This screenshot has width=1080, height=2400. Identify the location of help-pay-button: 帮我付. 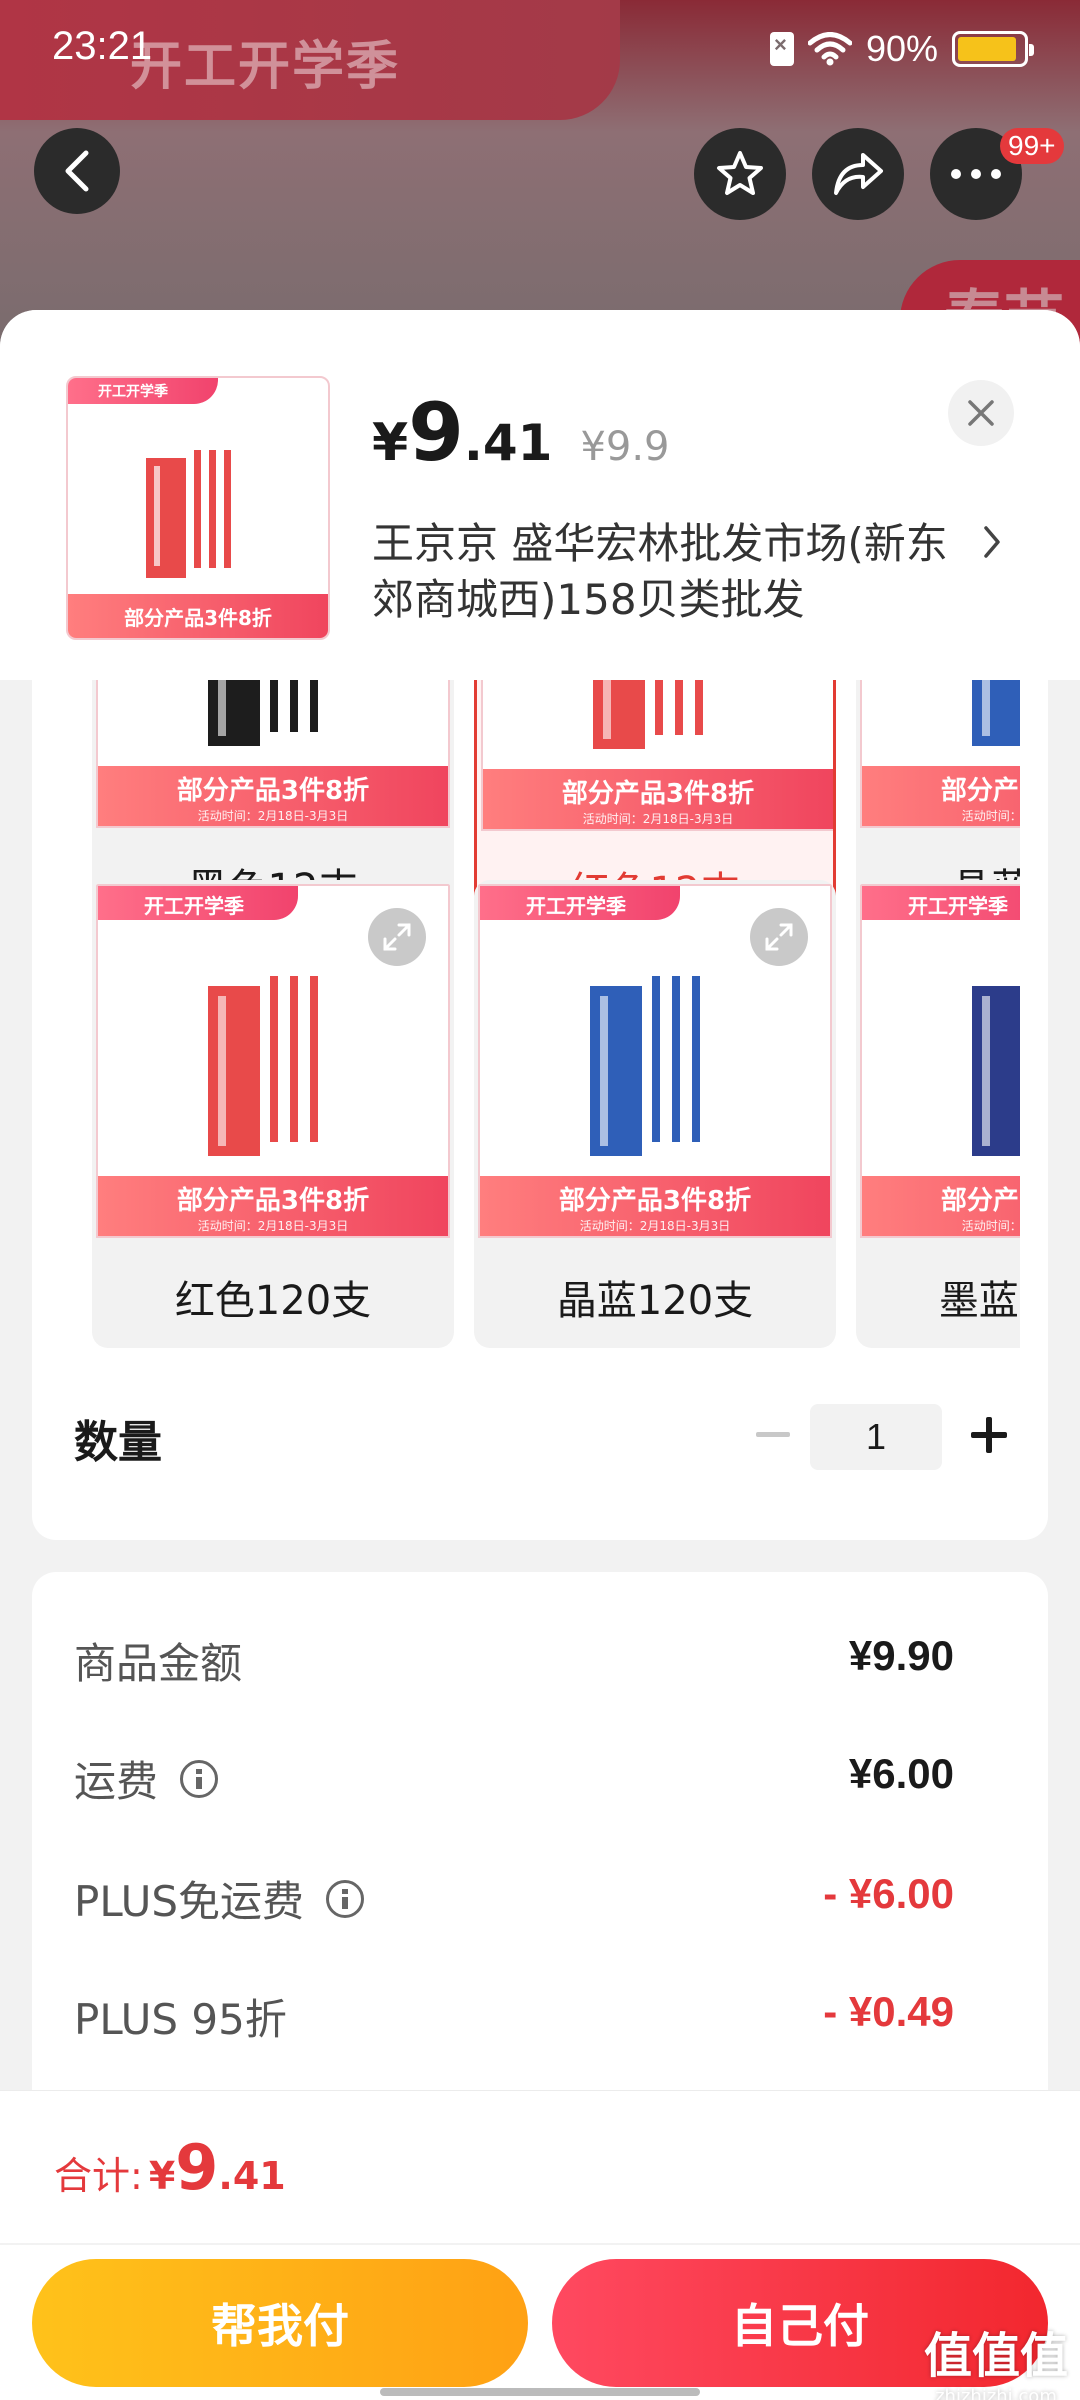
(280, 2323).